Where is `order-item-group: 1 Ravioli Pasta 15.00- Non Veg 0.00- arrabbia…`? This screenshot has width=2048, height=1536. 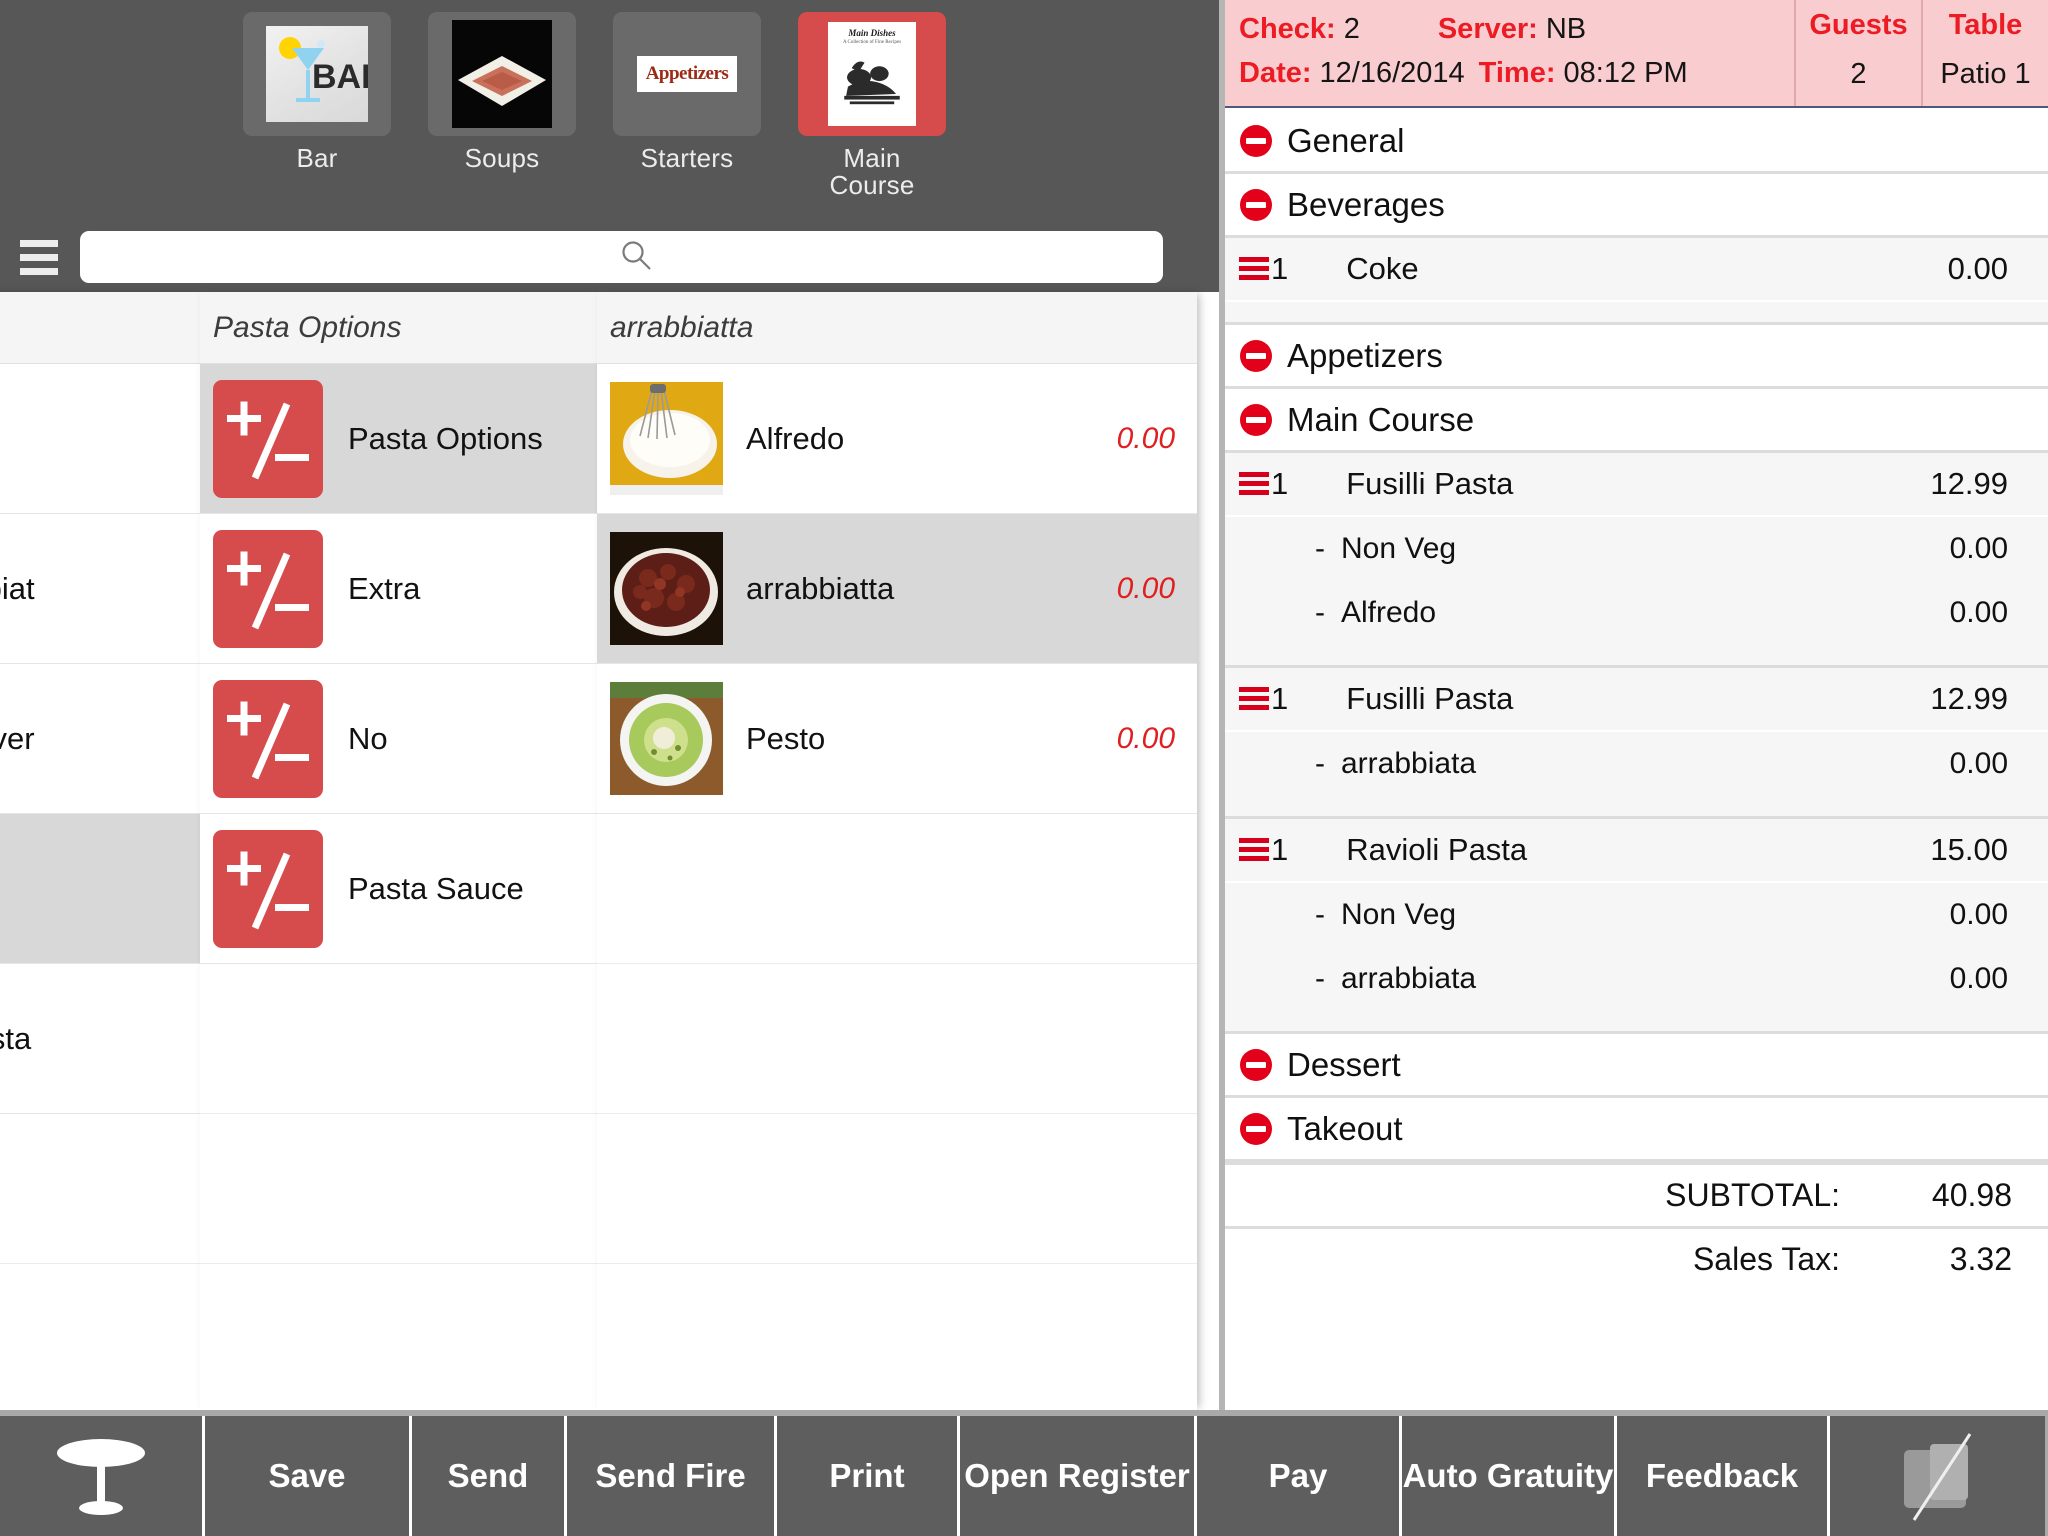
order-item-group: 1 Ravioli Pasta 15.00- Non Veg 0.00- arrabbia… is located at coordinates (1636, 926).